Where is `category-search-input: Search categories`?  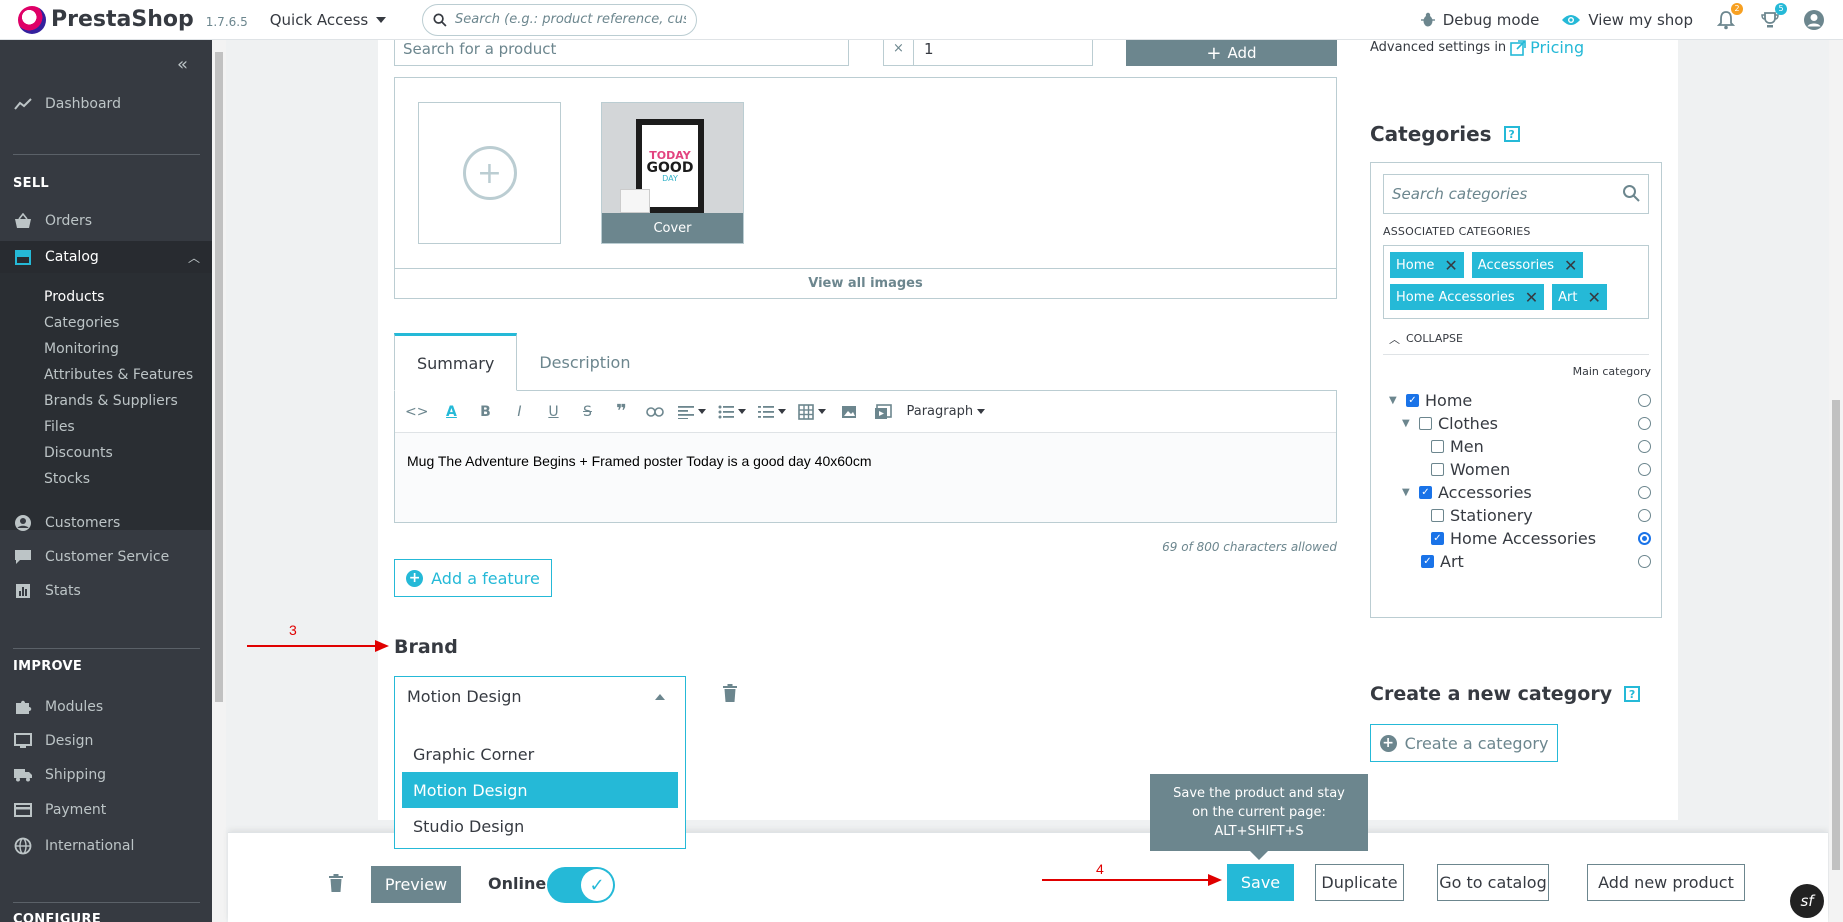
category-search-input: Search categories is located at coordinates (1516, 194).